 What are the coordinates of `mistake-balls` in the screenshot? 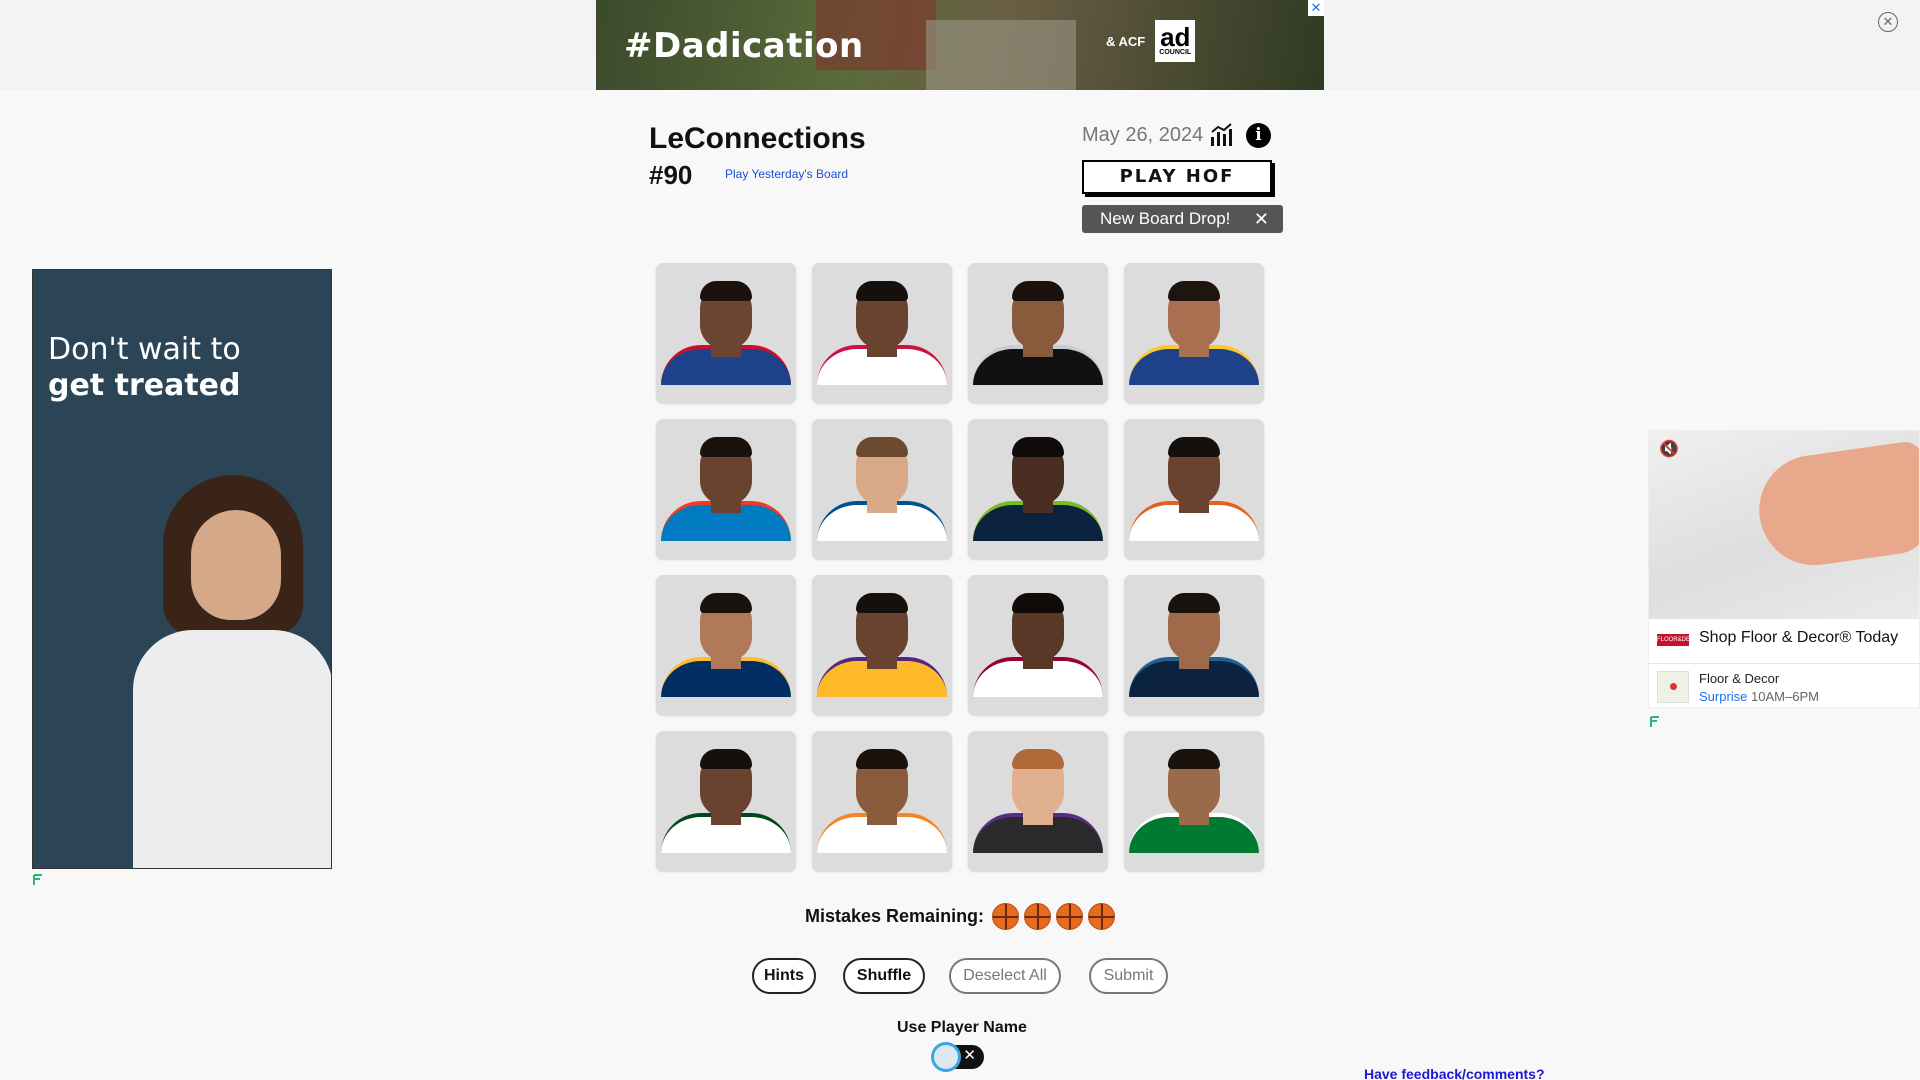 It's located at (1054, 916).